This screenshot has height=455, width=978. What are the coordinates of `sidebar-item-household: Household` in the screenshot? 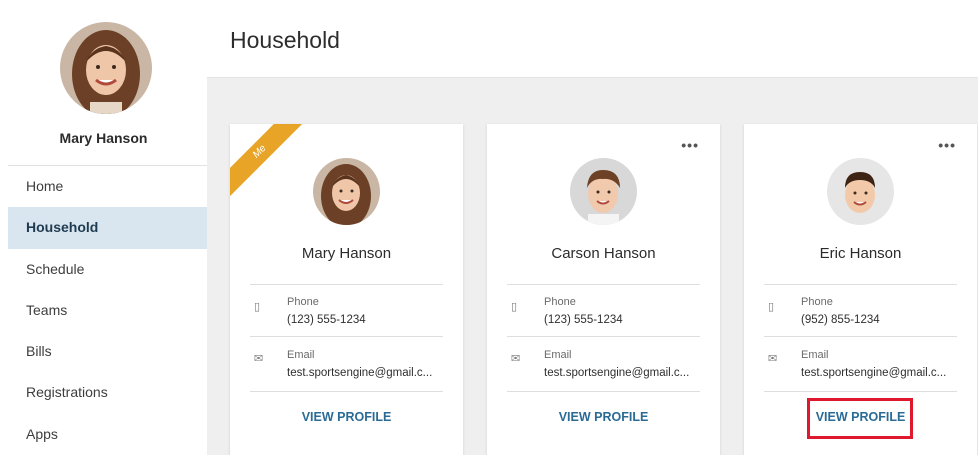 It's located at (107, 228).